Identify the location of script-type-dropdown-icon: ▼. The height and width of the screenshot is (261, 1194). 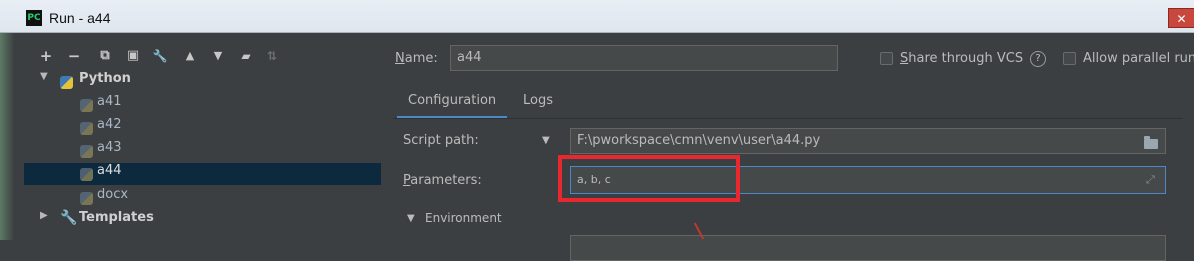
(546, 140).